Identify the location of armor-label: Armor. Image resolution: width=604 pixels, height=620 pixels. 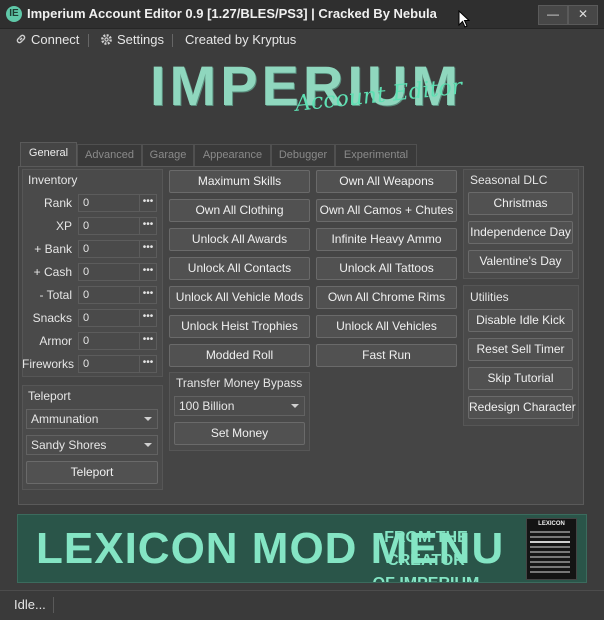
(55, 341).